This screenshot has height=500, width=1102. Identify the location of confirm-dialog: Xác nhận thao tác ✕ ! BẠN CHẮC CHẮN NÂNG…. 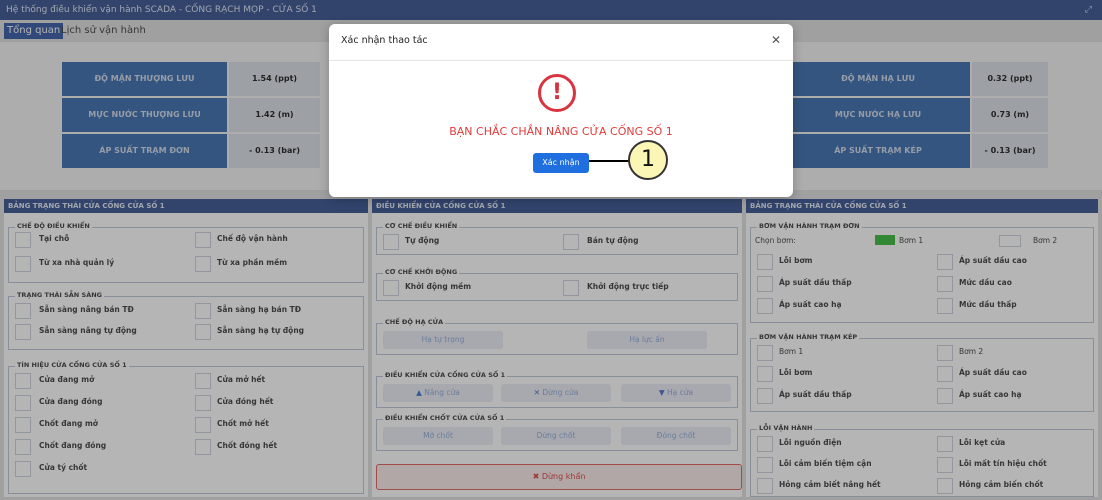
(561, 110).